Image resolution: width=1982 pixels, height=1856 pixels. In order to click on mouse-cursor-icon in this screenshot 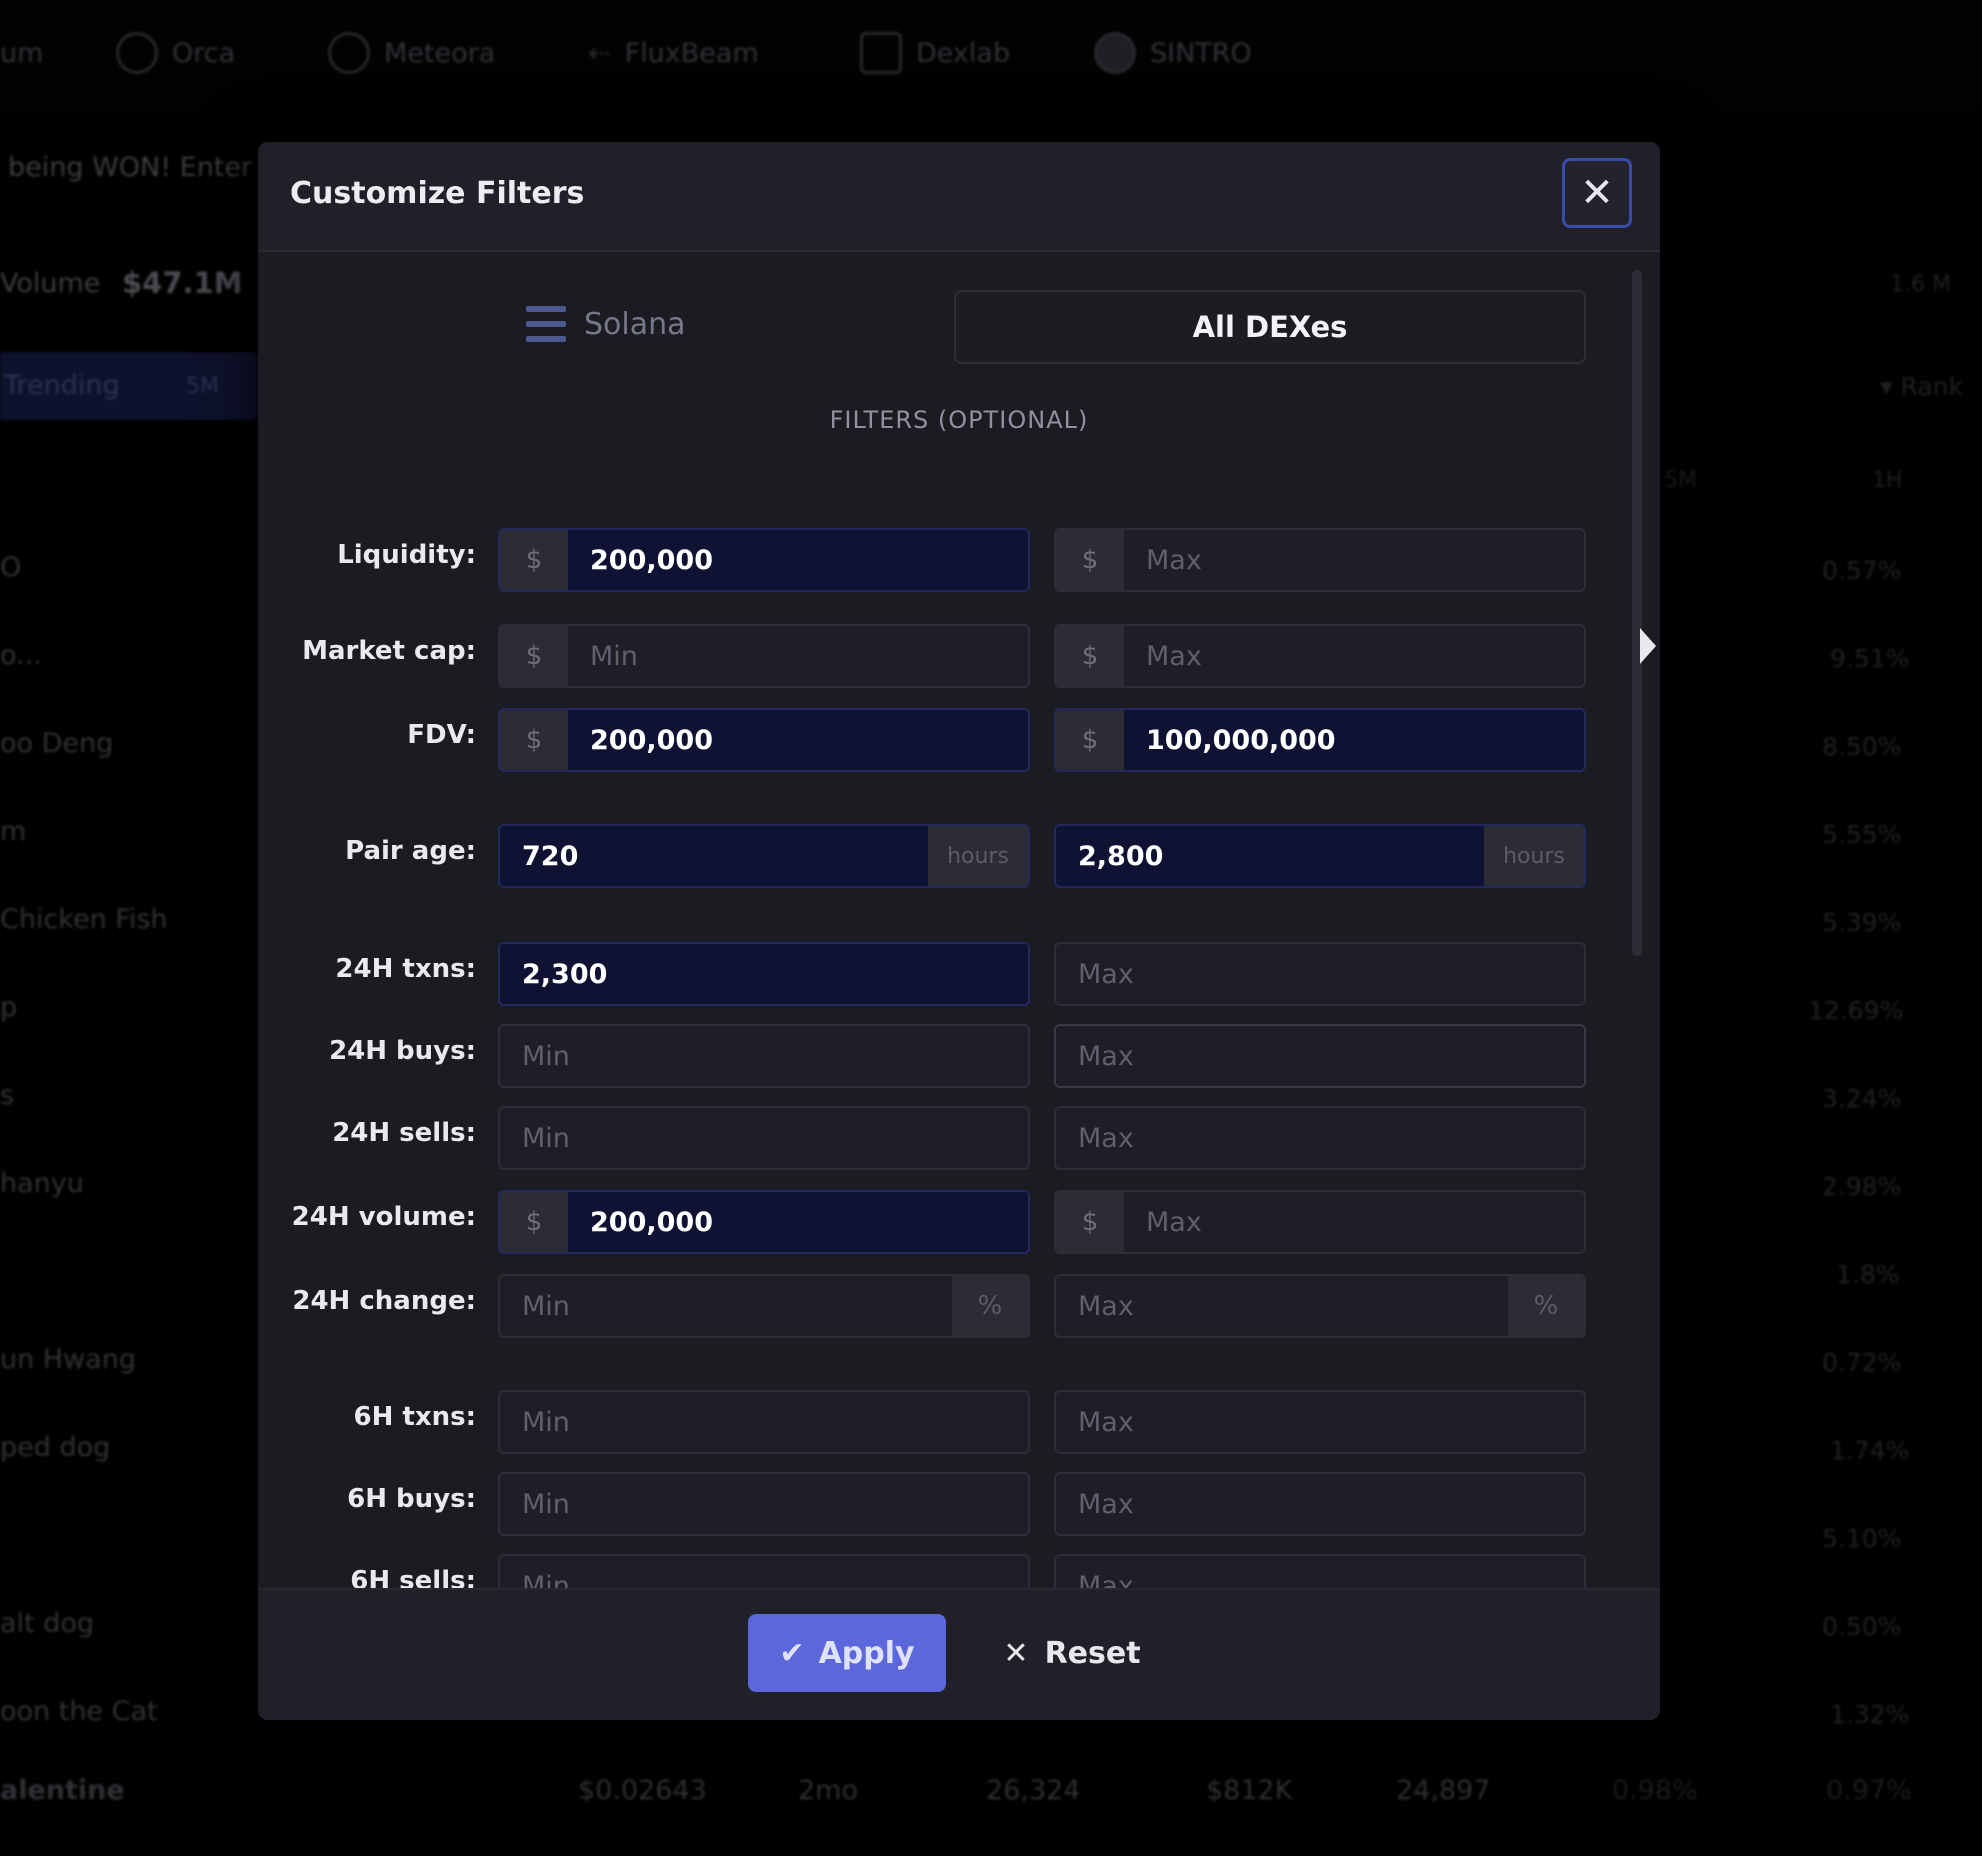, I will do `click(1648, 646)`.